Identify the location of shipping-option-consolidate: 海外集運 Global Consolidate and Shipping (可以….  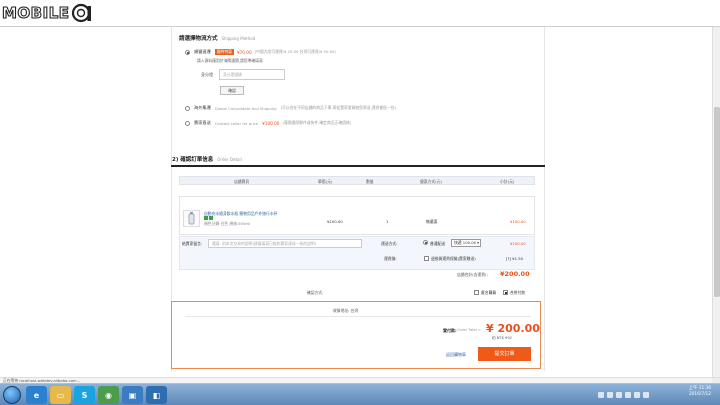
(290, 108).